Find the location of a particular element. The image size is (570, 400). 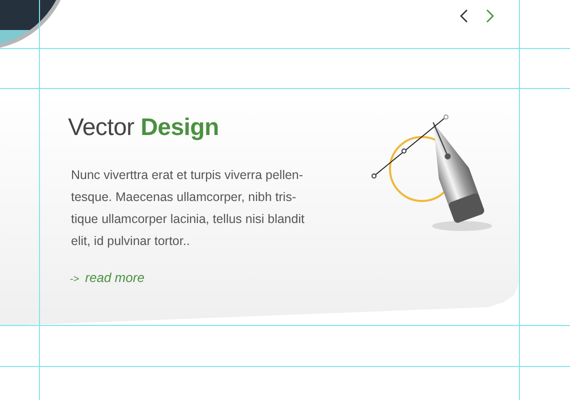

read-more-link: -> read more is located at coordinates (107, 277).